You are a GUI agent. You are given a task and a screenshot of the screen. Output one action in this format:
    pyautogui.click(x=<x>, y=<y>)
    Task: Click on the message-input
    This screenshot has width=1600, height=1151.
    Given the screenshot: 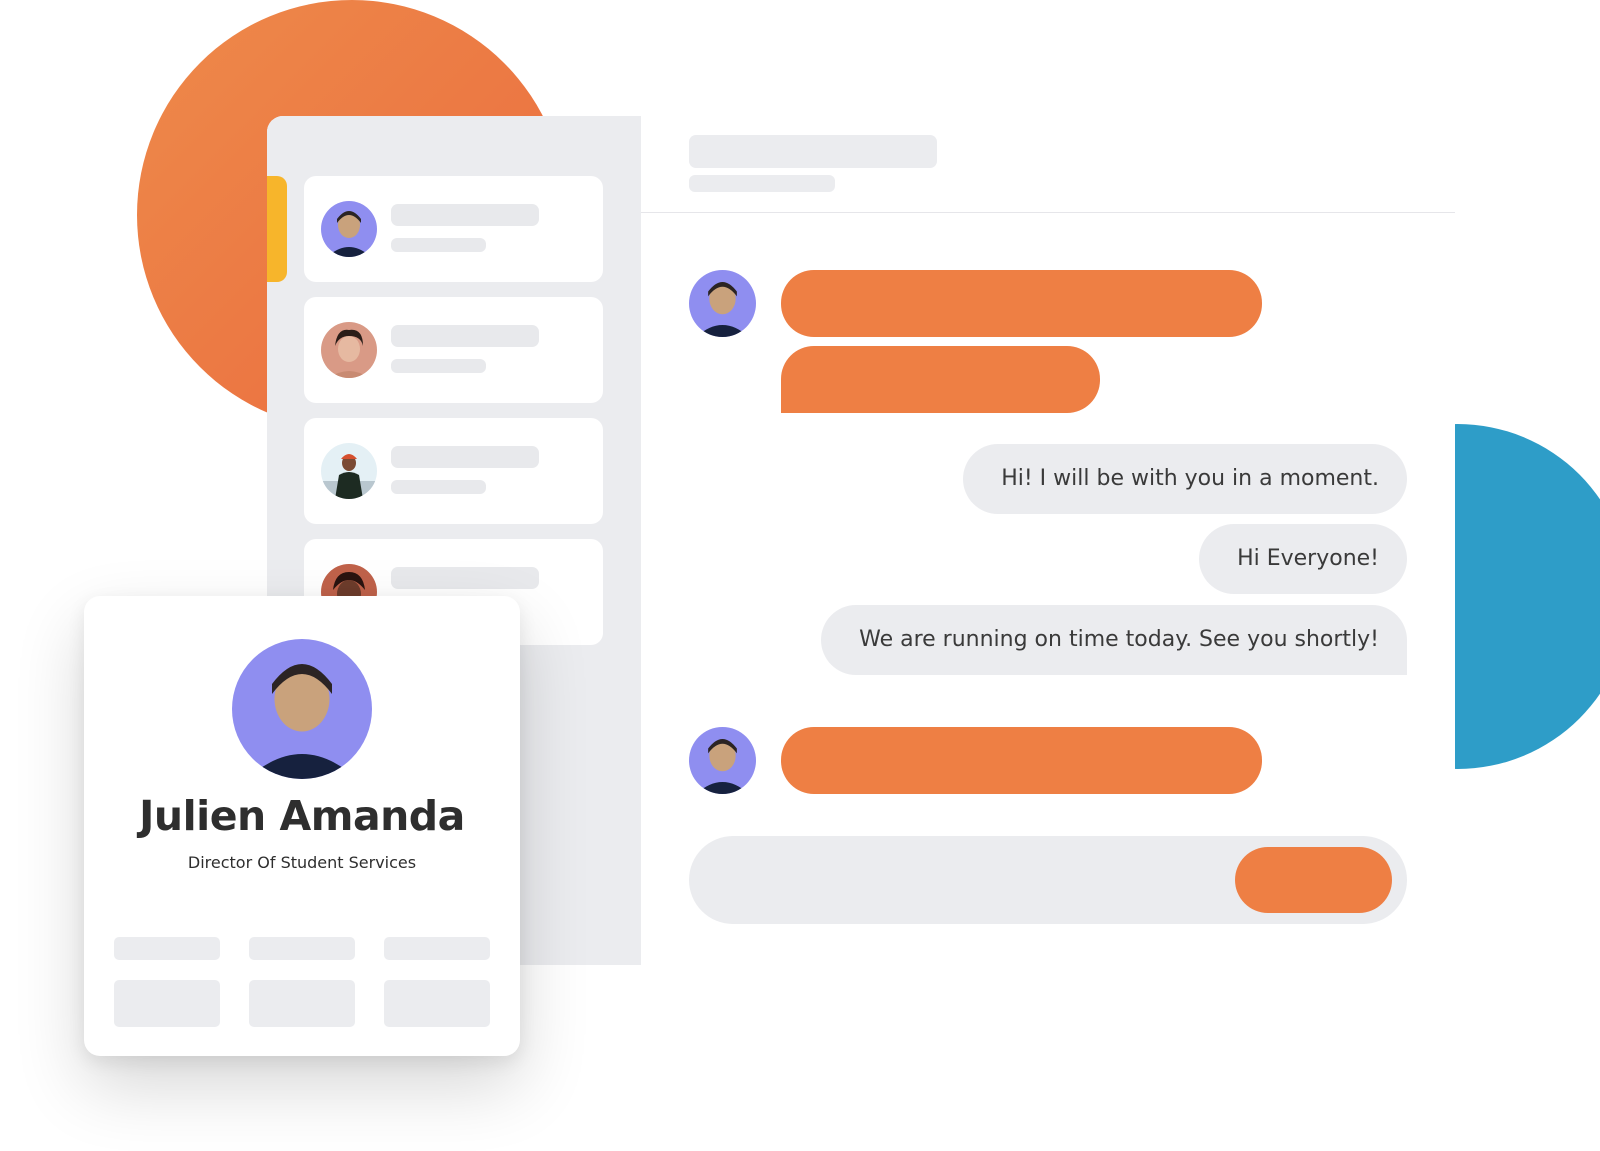 What is the action you would take?
    pyautogui.click(x=1048, y=880)
    